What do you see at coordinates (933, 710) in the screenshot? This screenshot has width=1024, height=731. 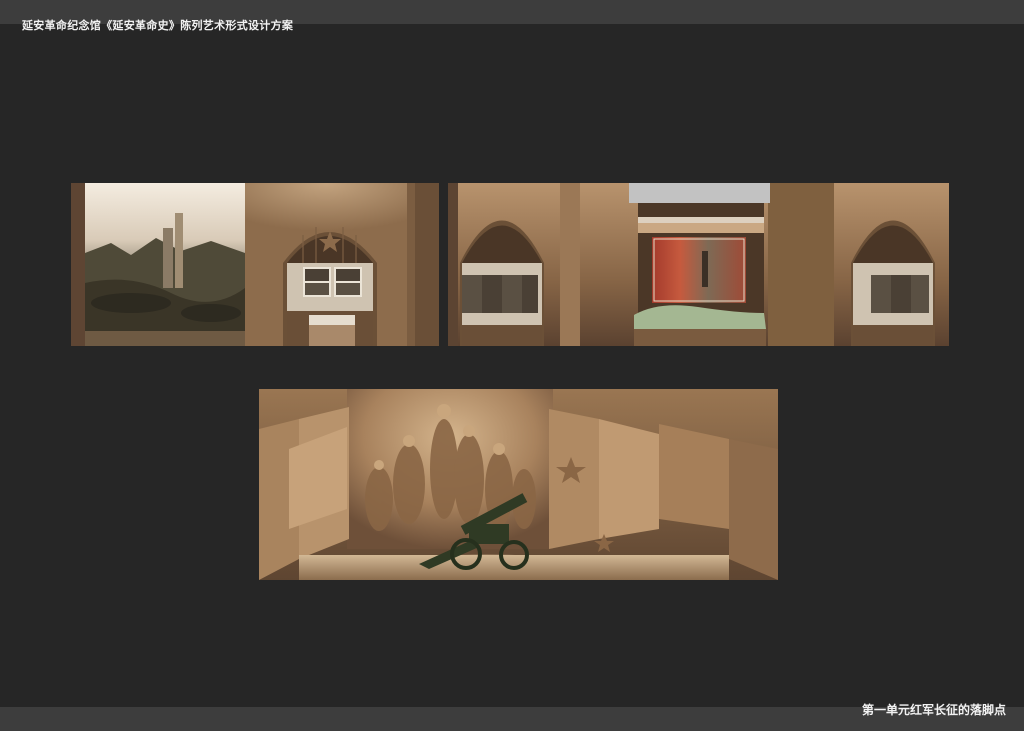 I see `footer-caption: 第一单元红军长征的落脚点` at bounding box center [933, 710].